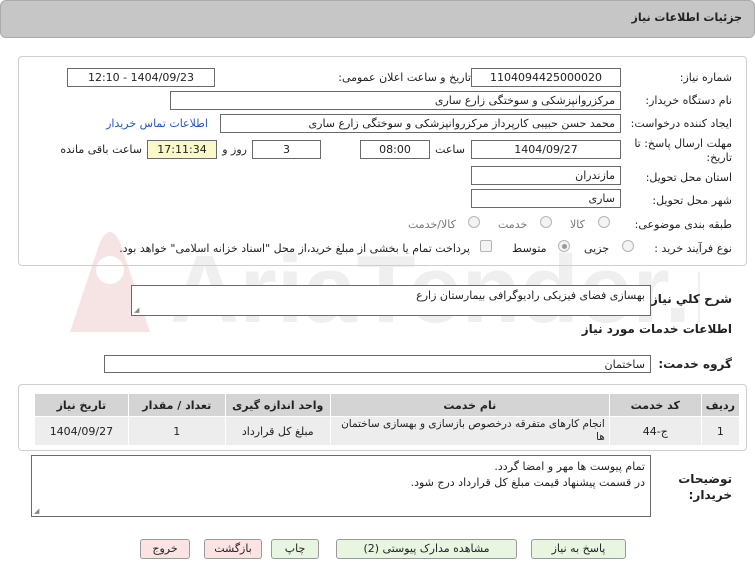 This screenshot has height=574, width=755. What do you see at coordinates (688, 100) in the screenshot?
I see `buyer-org-label: نام دستگاه خریدار:` at bounding box center [688, 100].